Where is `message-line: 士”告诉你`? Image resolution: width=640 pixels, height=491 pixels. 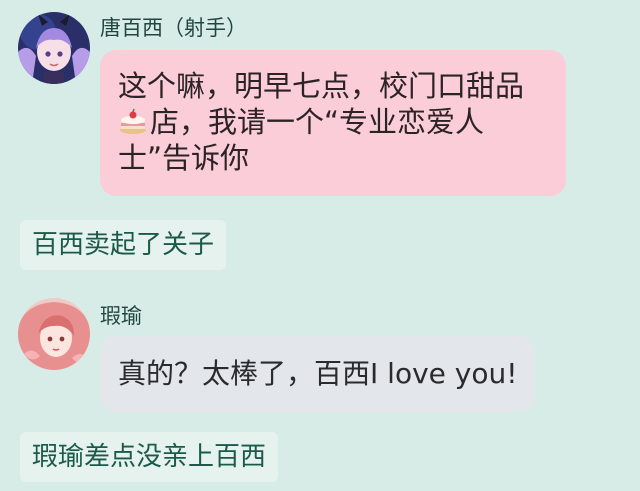
message-line: 士”告诉你 is located at coordinates (184, 158).